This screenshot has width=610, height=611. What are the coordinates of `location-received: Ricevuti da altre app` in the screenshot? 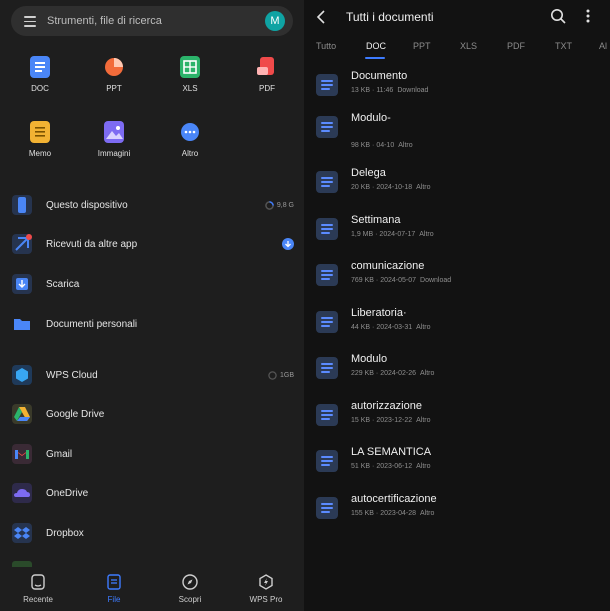 It's located at (153, 244).